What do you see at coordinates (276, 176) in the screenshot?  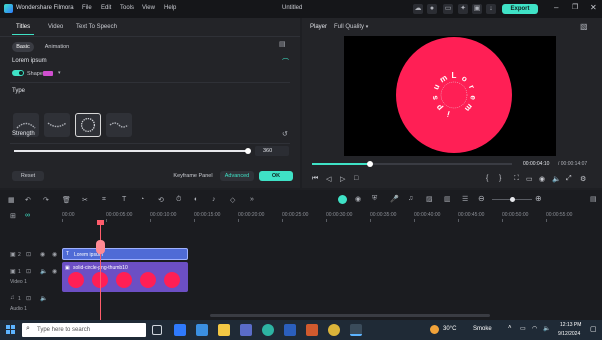 I see `ok-button: OK` at bounding box center [276, 176].